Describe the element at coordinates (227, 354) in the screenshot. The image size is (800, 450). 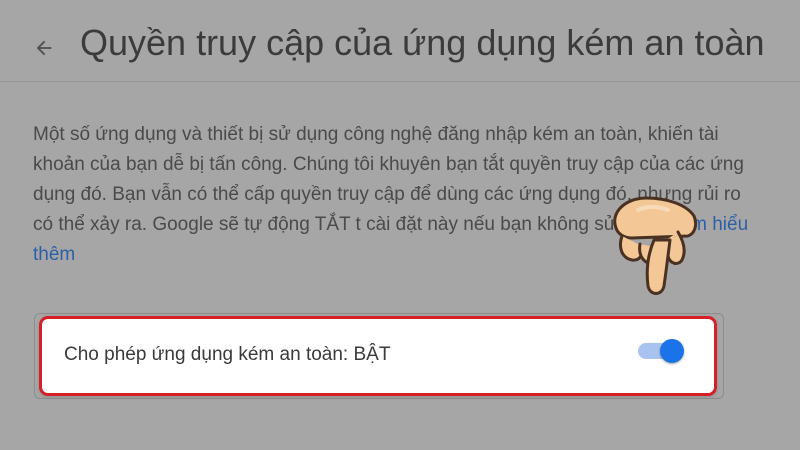
I see `less-secure-apps-label: Cho phép ứng dụng kém an toàn: BẬT` at that location.